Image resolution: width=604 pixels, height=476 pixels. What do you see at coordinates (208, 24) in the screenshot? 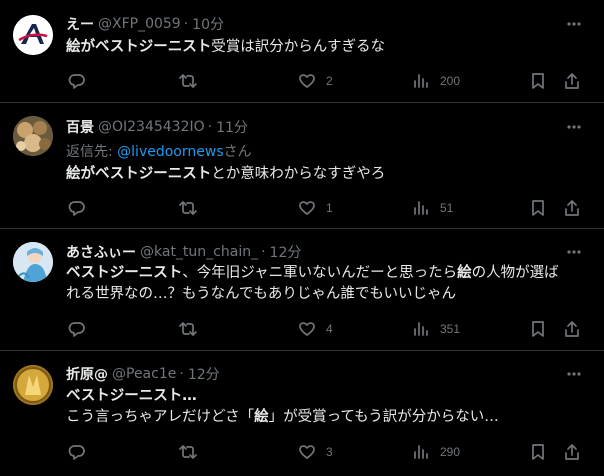
I see `timestamp: 10分` at bounding box center [208, 24].